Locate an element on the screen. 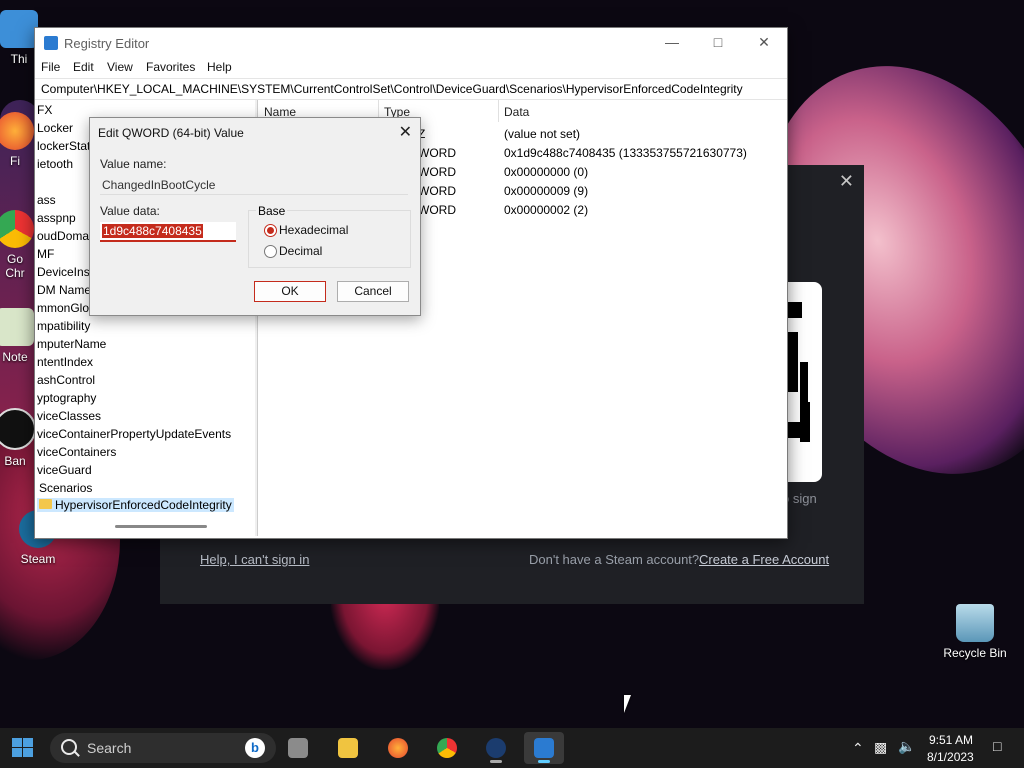 This screenshot has width=1024, height=768. maximize-button: □ is located at coordinates (718, 42).